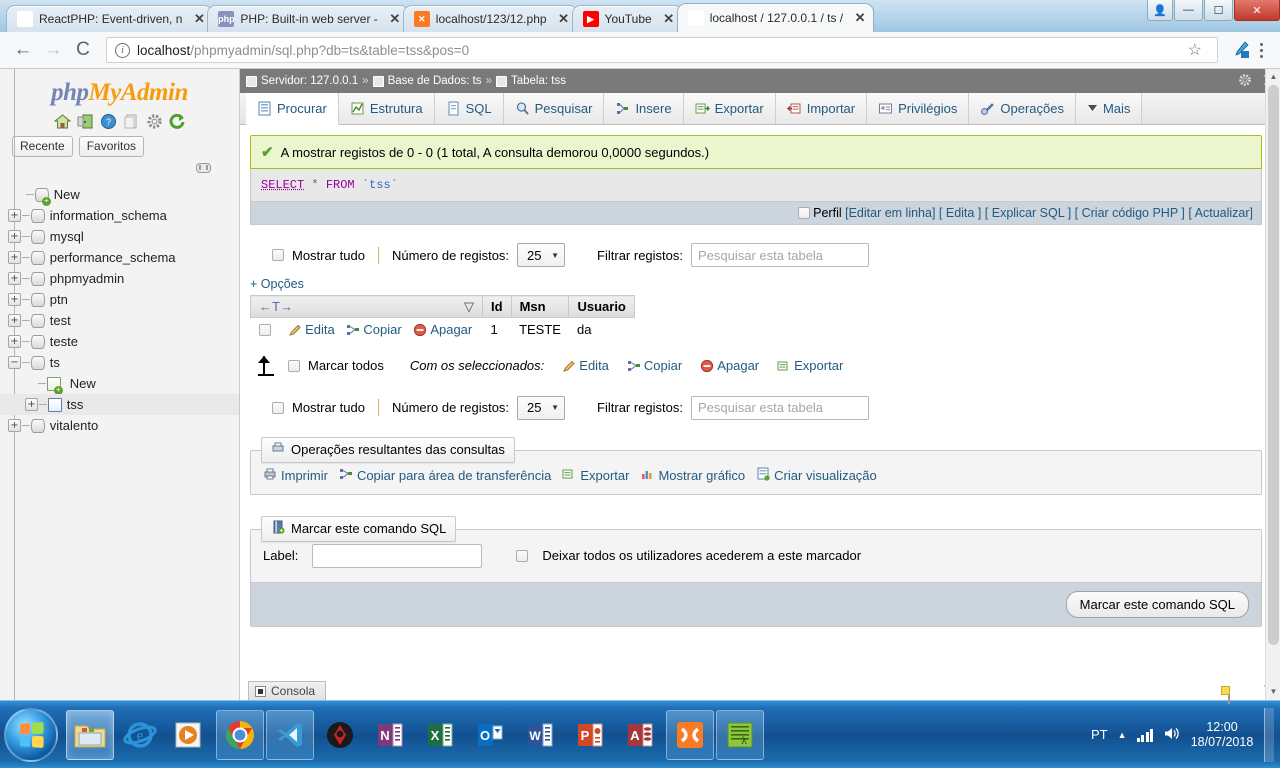 The width and height of the screenshot is (1280, 768). What do you see at coordinates (890, 213) in the screenshot?
I see `inline-edit-link: [Editar em linha]` at bounding box center [890, 213].